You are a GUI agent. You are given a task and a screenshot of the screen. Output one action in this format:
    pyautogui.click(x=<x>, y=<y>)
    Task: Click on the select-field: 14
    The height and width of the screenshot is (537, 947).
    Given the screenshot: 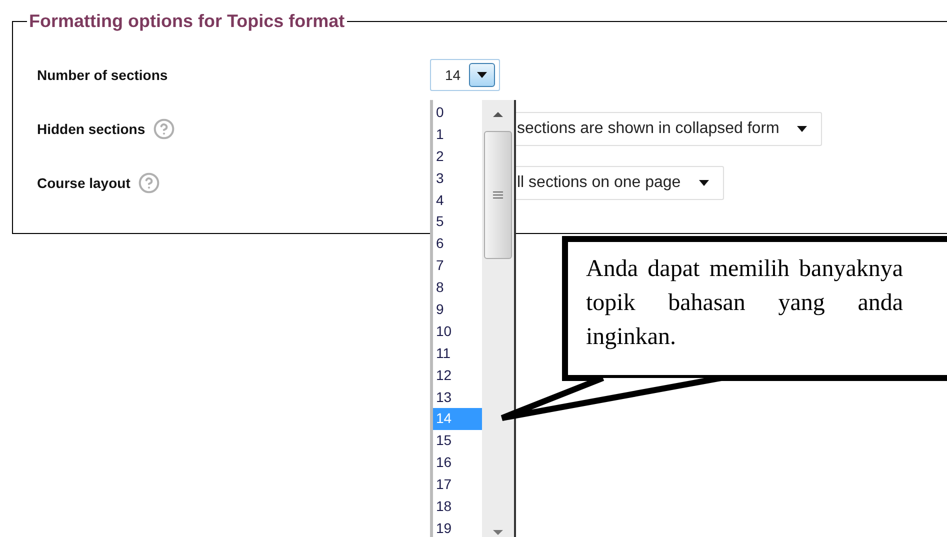 What is the action you would take?
    pyautogui.click(x=465, y=75)
    